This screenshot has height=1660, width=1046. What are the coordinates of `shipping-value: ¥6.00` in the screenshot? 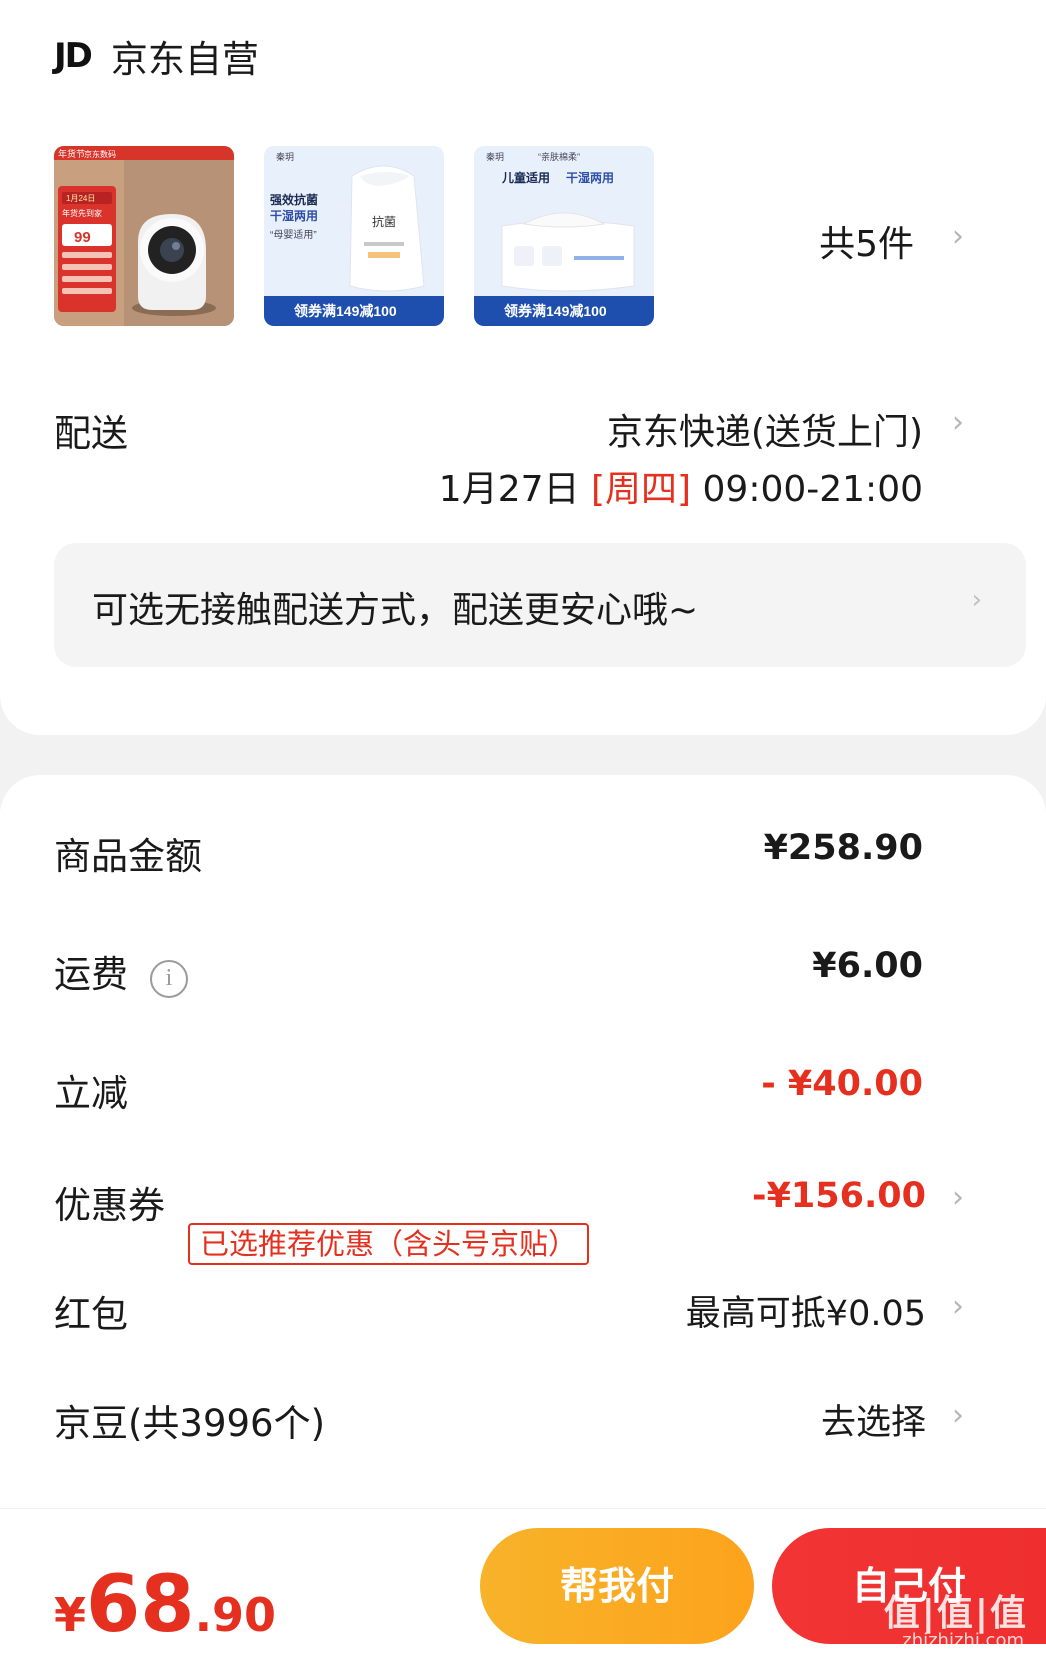 It's located at (867, 966).